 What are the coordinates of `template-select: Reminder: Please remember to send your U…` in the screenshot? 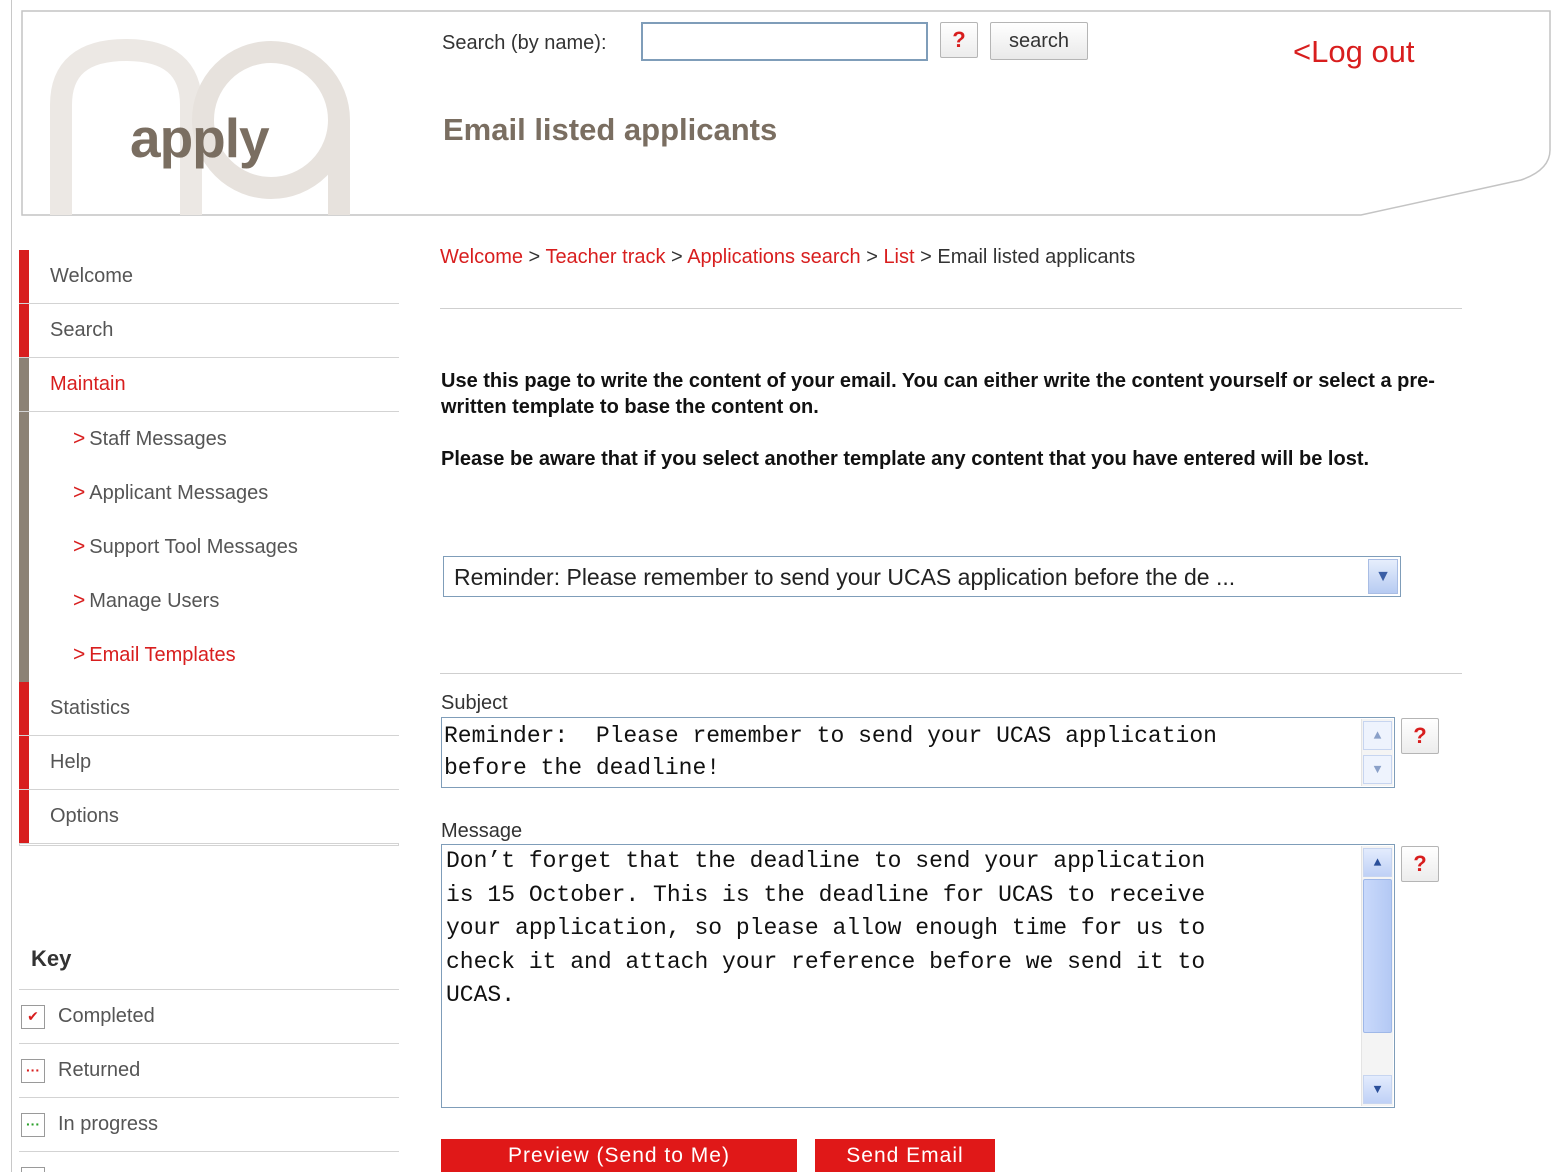 It's located at (922, 576).